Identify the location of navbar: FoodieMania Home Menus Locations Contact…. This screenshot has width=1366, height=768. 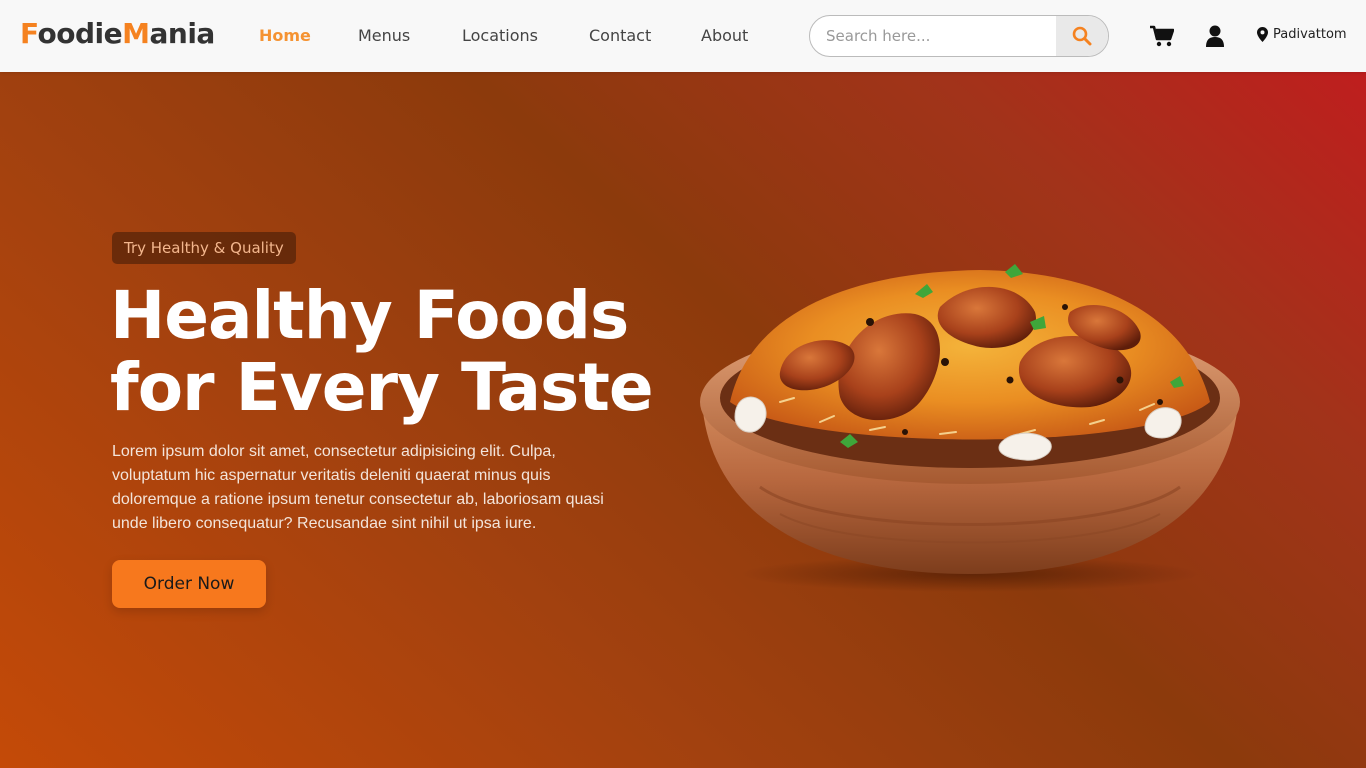
(683, 36).